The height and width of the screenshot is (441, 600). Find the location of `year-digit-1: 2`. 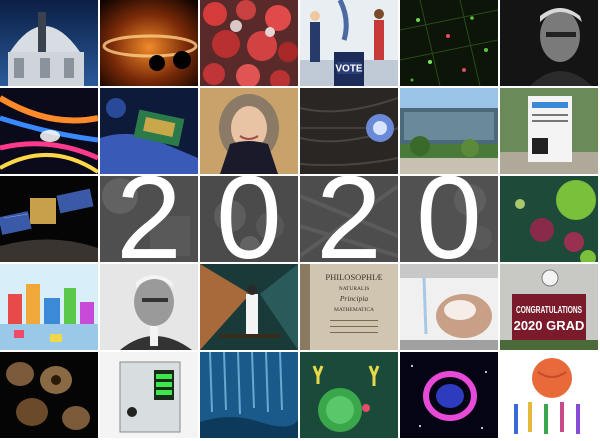

year-digit-1: 2 is located at coordinates (149, 218).